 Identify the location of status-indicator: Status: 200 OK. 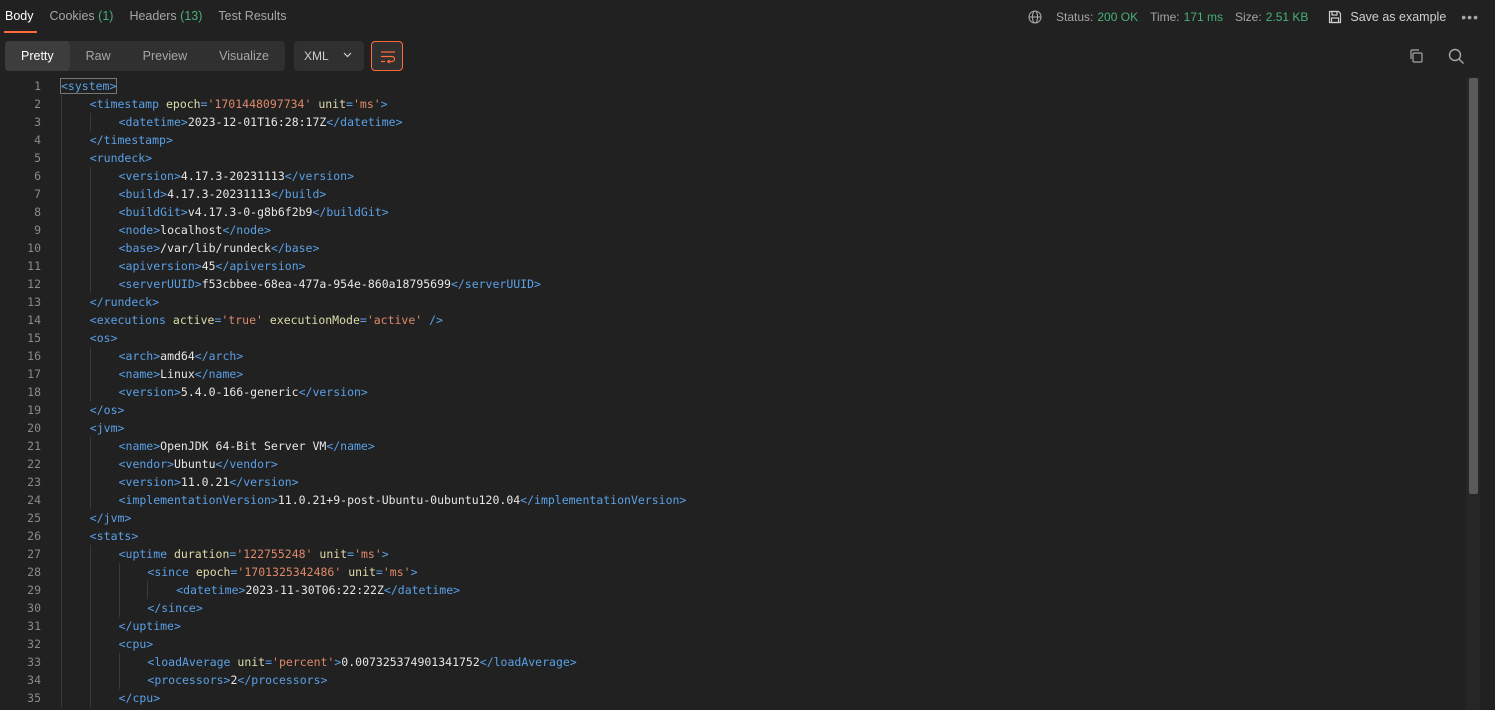
(1097, 17).